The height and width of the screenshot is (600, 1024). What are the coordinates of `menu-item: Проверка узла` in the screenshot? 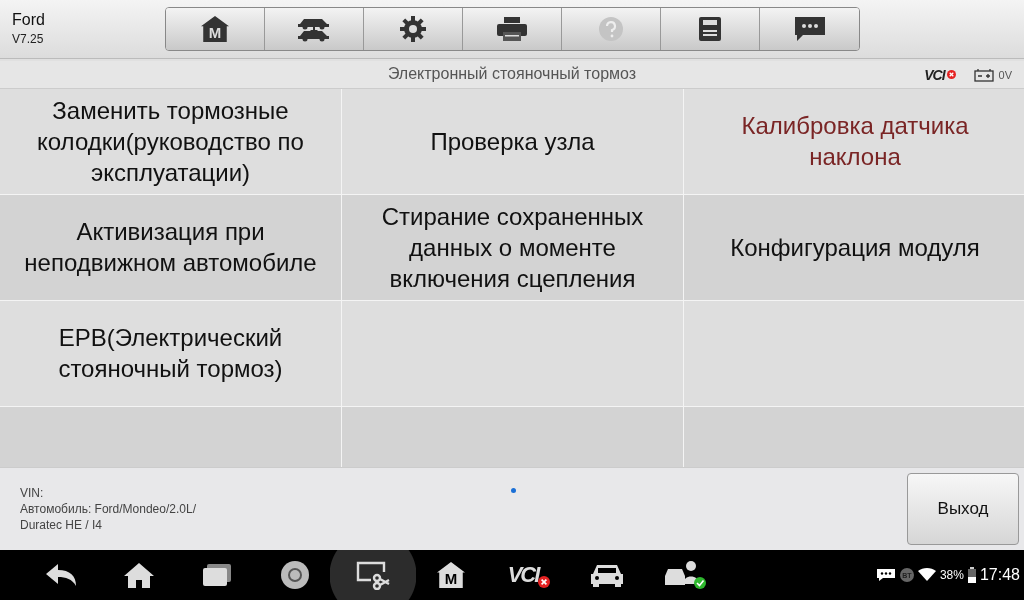 It's located at (512, 141).